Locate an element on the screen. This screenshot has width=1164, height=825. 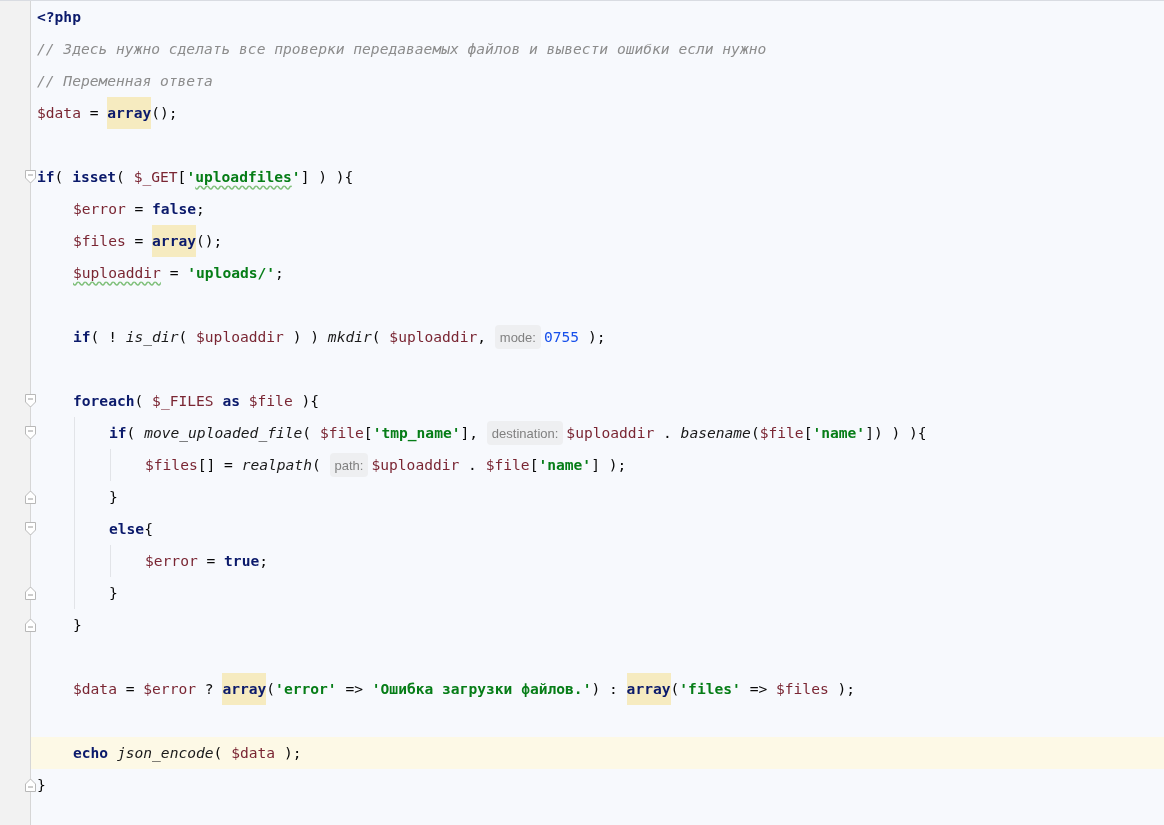
code-text: $uploaddir . basename($file['name']) ) ){ is located at coordinates (746, 433).